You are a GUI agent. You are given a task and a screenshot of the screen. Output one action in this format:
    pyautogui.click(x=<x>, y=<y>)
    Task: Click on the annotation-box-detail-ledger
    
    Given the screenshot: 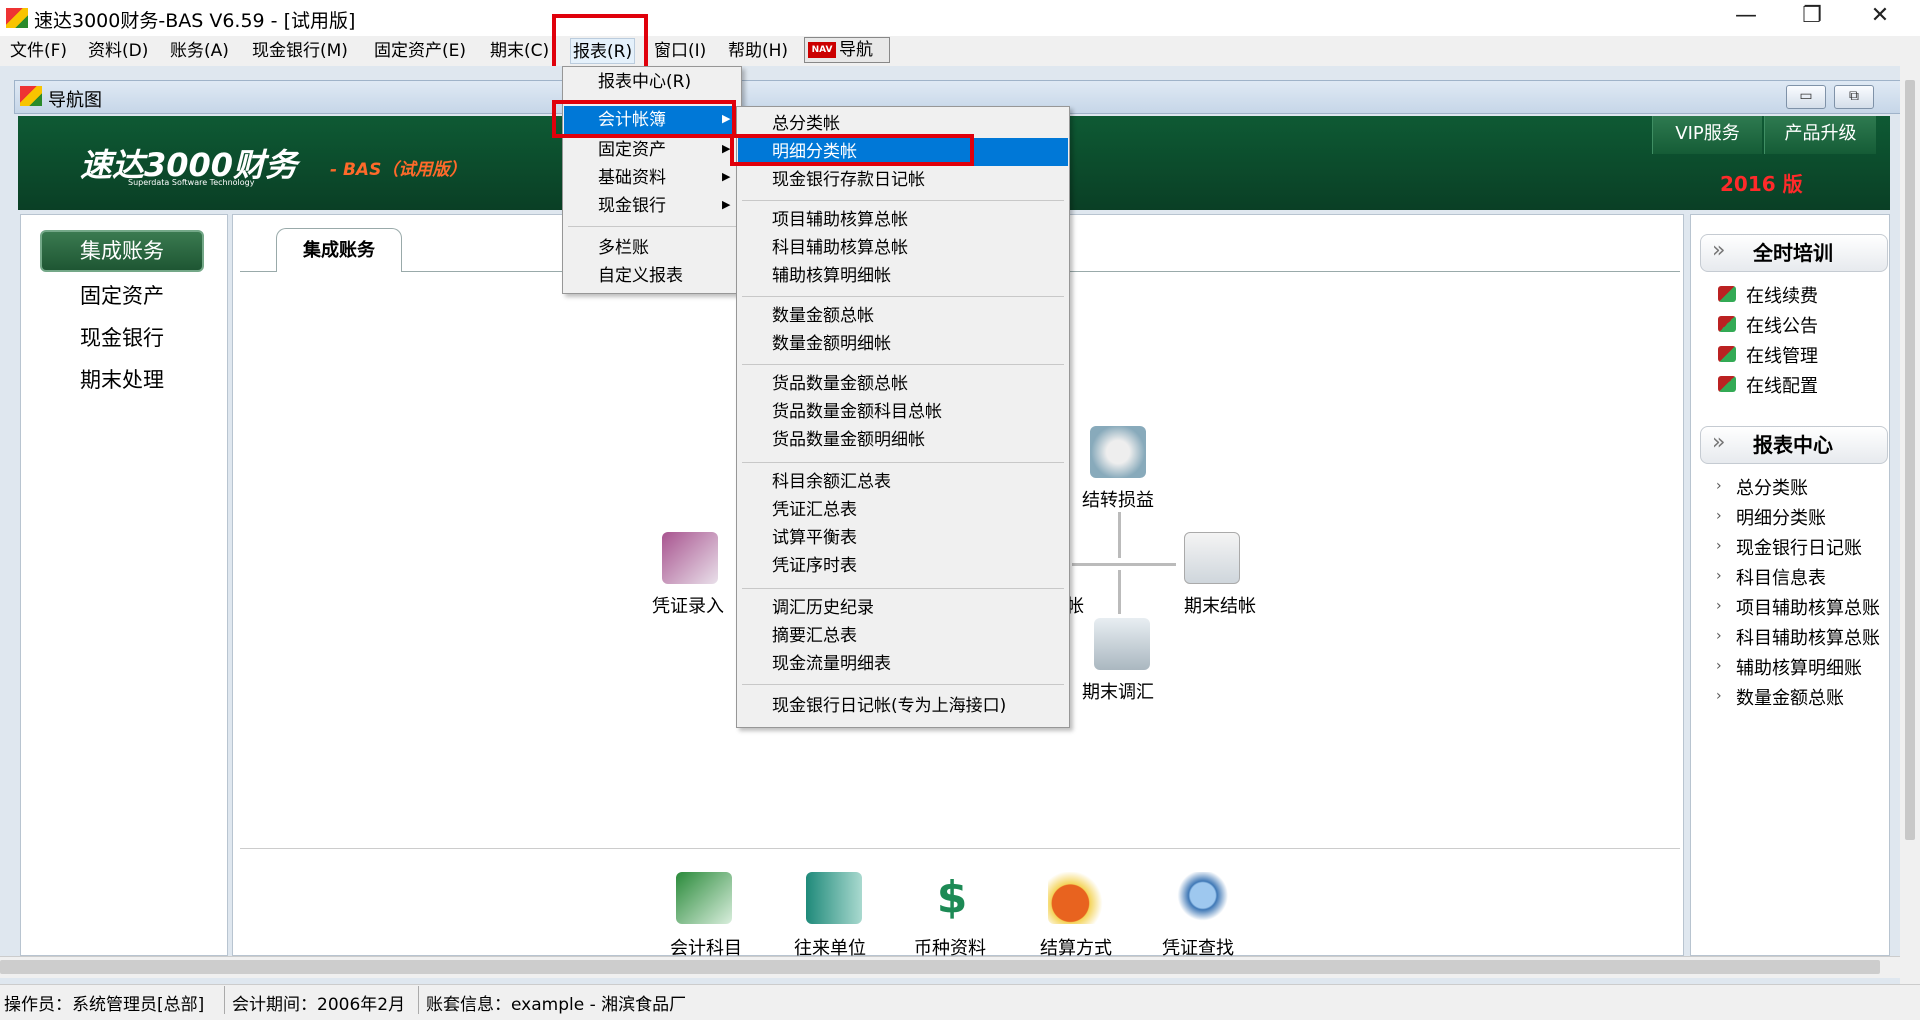 What is the action you would take?
    pyautogui.click(x=852, y=150)
    